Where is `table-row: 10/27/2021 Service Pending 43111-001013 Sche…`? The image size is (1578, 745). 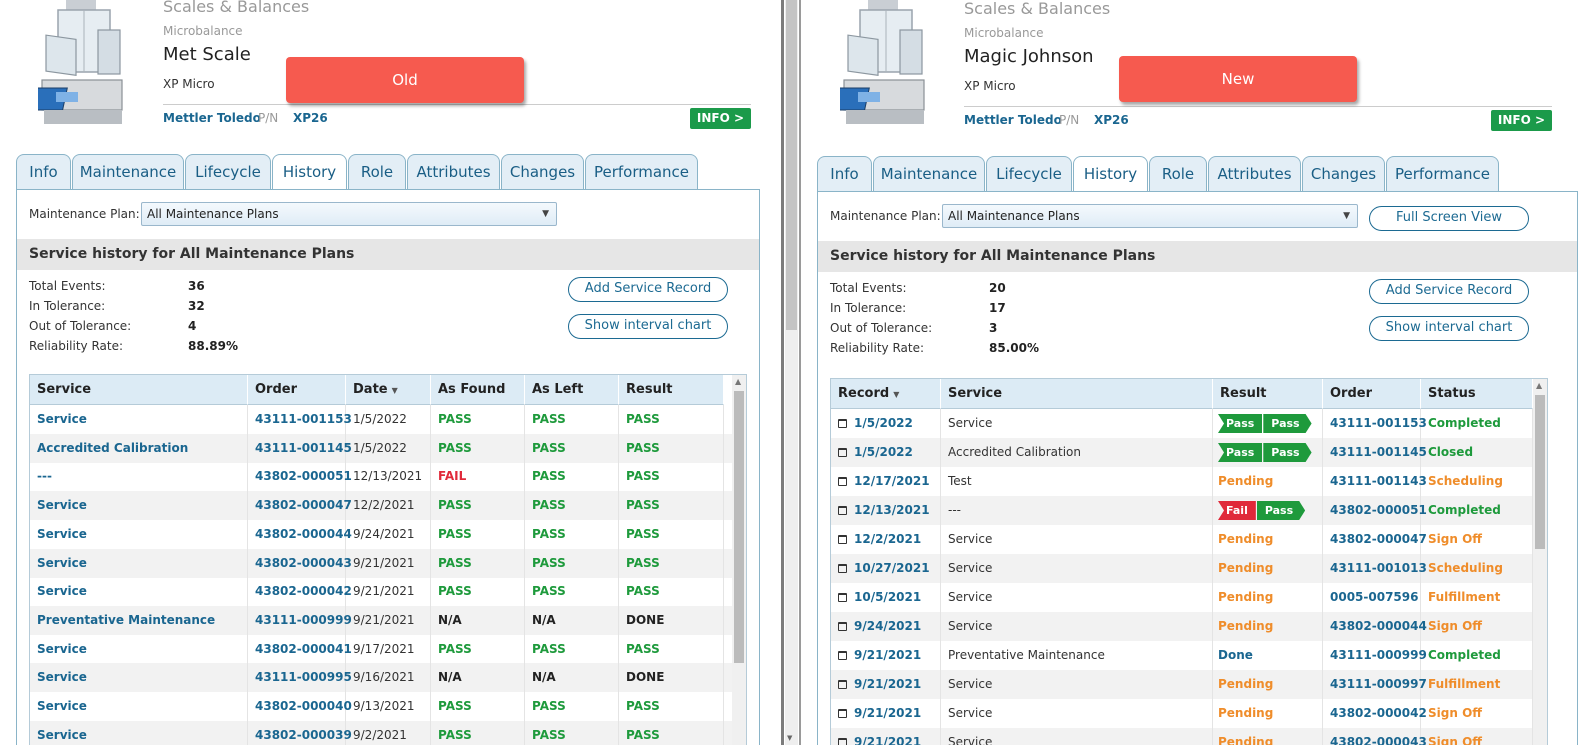
table-row: 10/27/2021 Service Pending 43111-001013 Sche… is located at coordinates (1182, 568).